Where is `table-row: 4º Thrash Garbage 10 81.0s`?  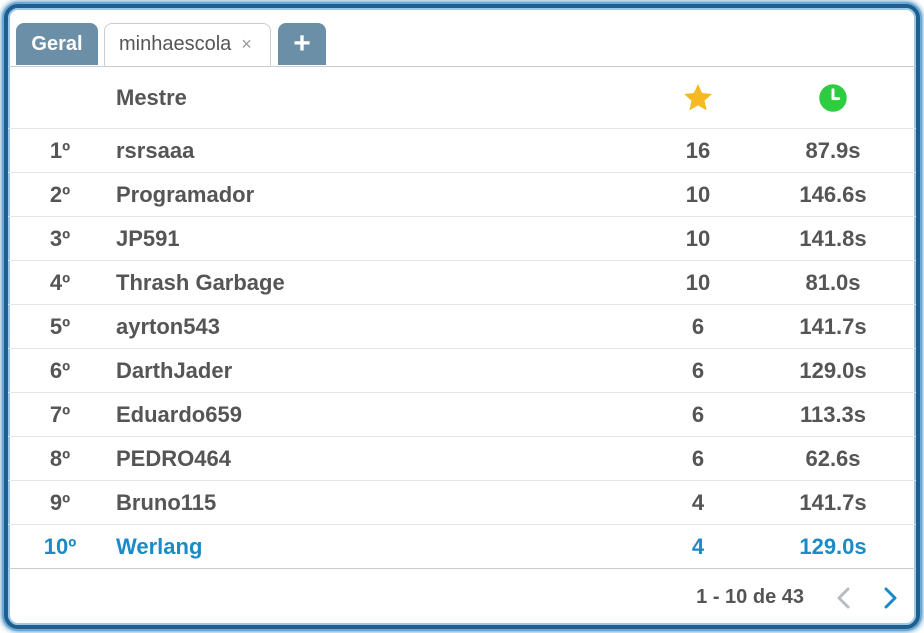 table-row: 4º Thrash Garbage 10 81.0s is located at coordinates (462, 283).